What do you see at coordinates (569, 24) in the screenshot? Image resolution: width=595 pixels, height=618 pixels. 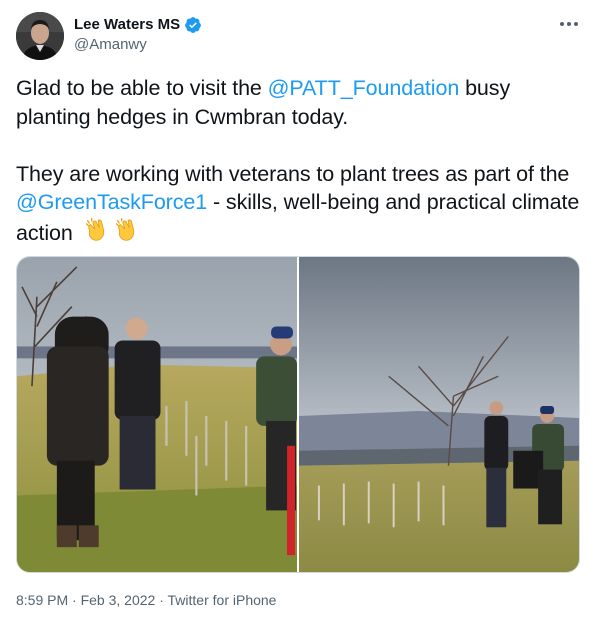 I see `more-options-icon` at bounding box center [569, 24].